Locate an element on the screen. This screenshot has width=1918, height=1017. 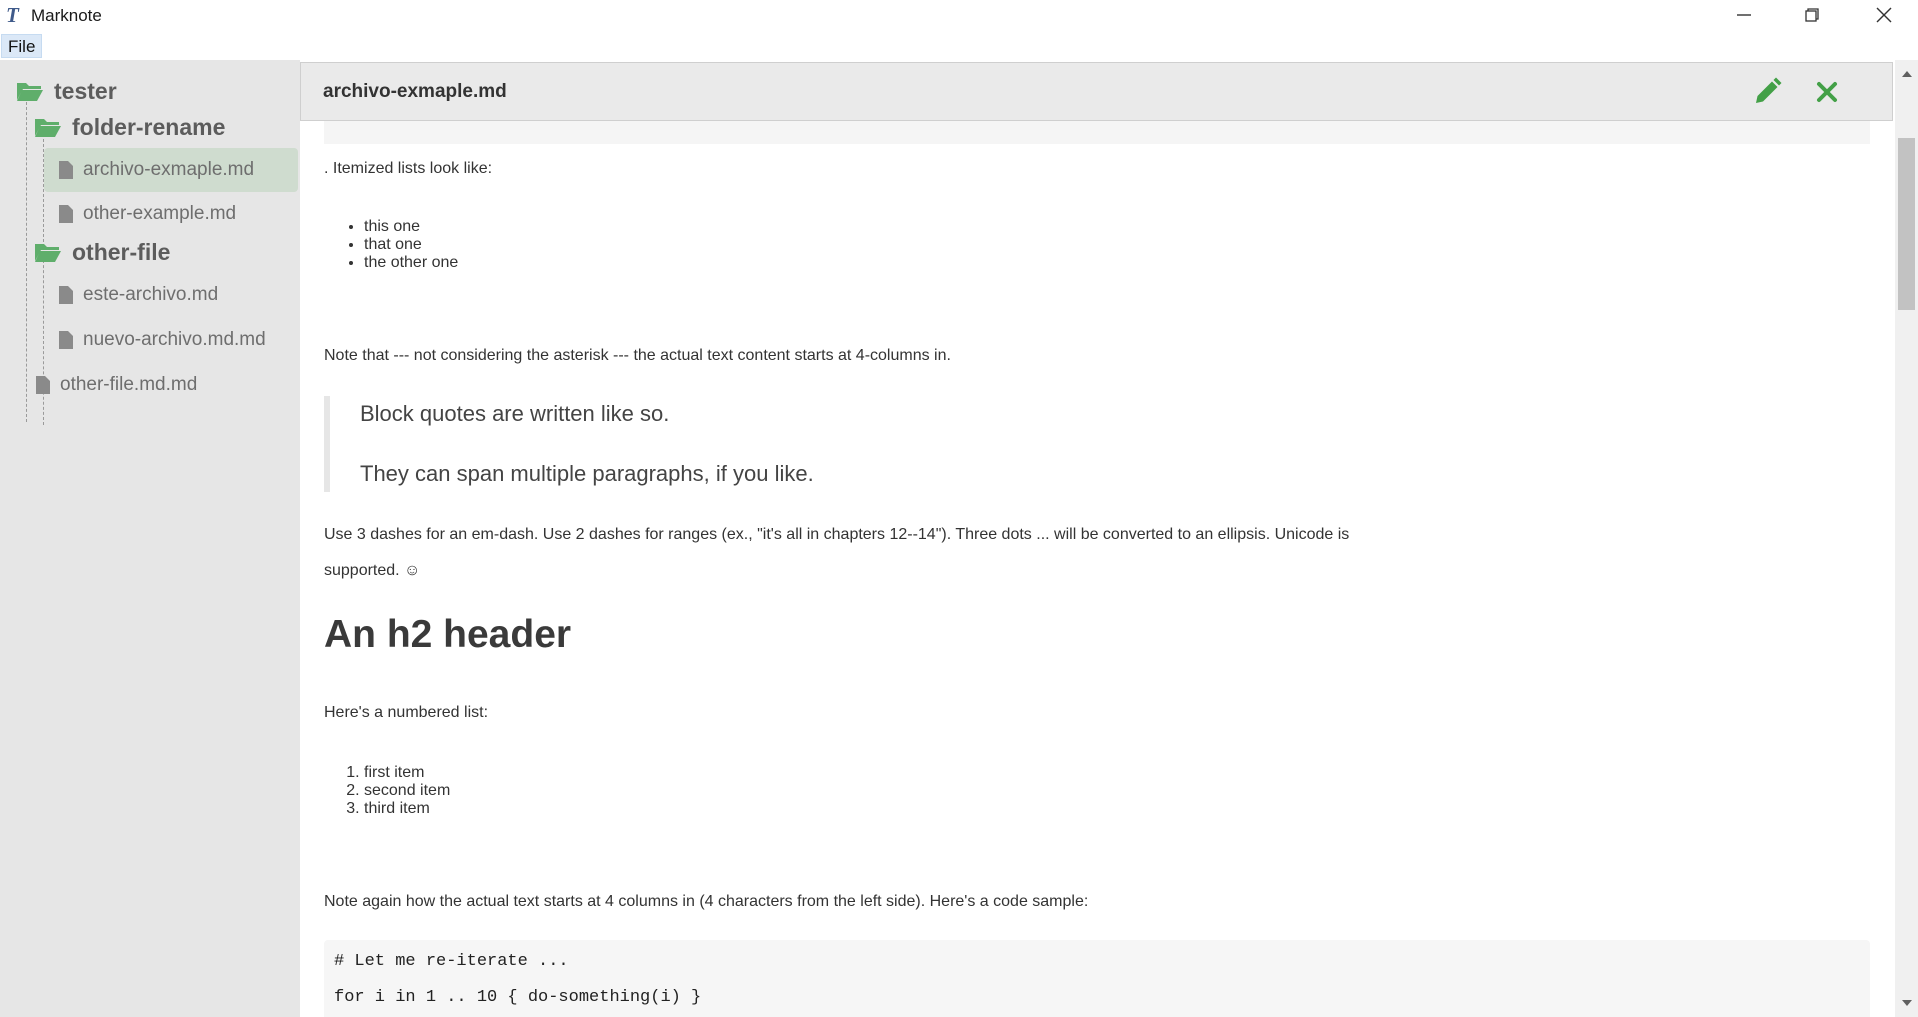
minimize-button is located at coordinates (1744, 15).